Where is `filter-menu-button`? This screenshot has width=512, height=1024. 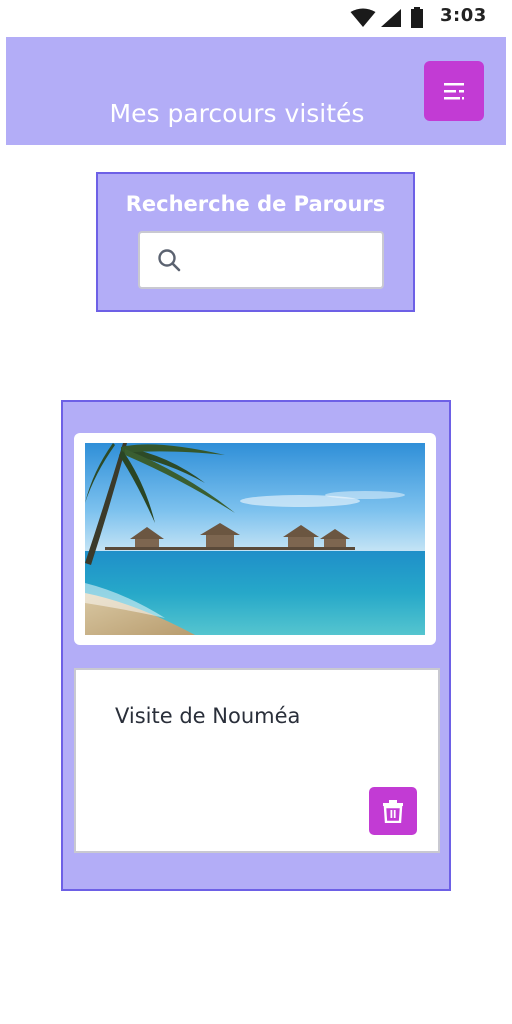
filter-menu-button is located at coordinates (454, 91).